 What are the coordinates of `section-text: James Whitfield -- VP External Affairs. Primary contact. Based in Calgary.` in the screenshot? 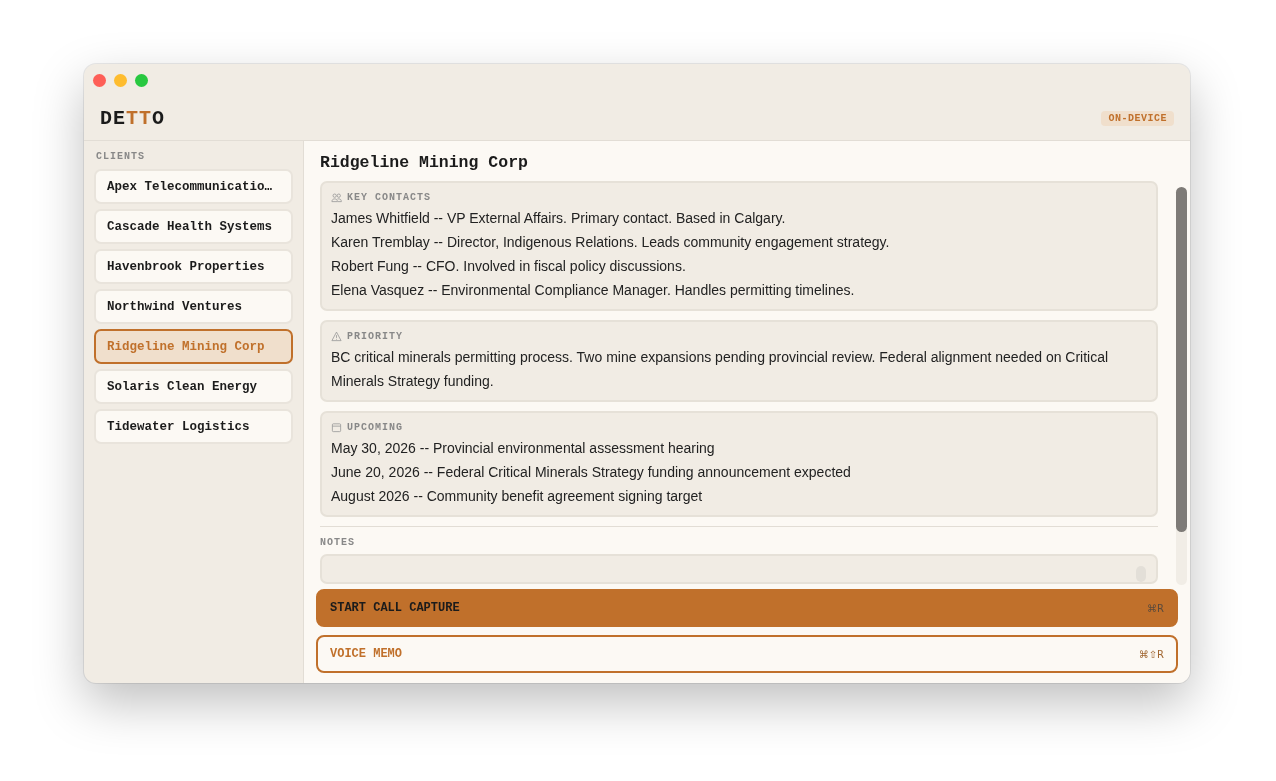 It's located at (559, 218).